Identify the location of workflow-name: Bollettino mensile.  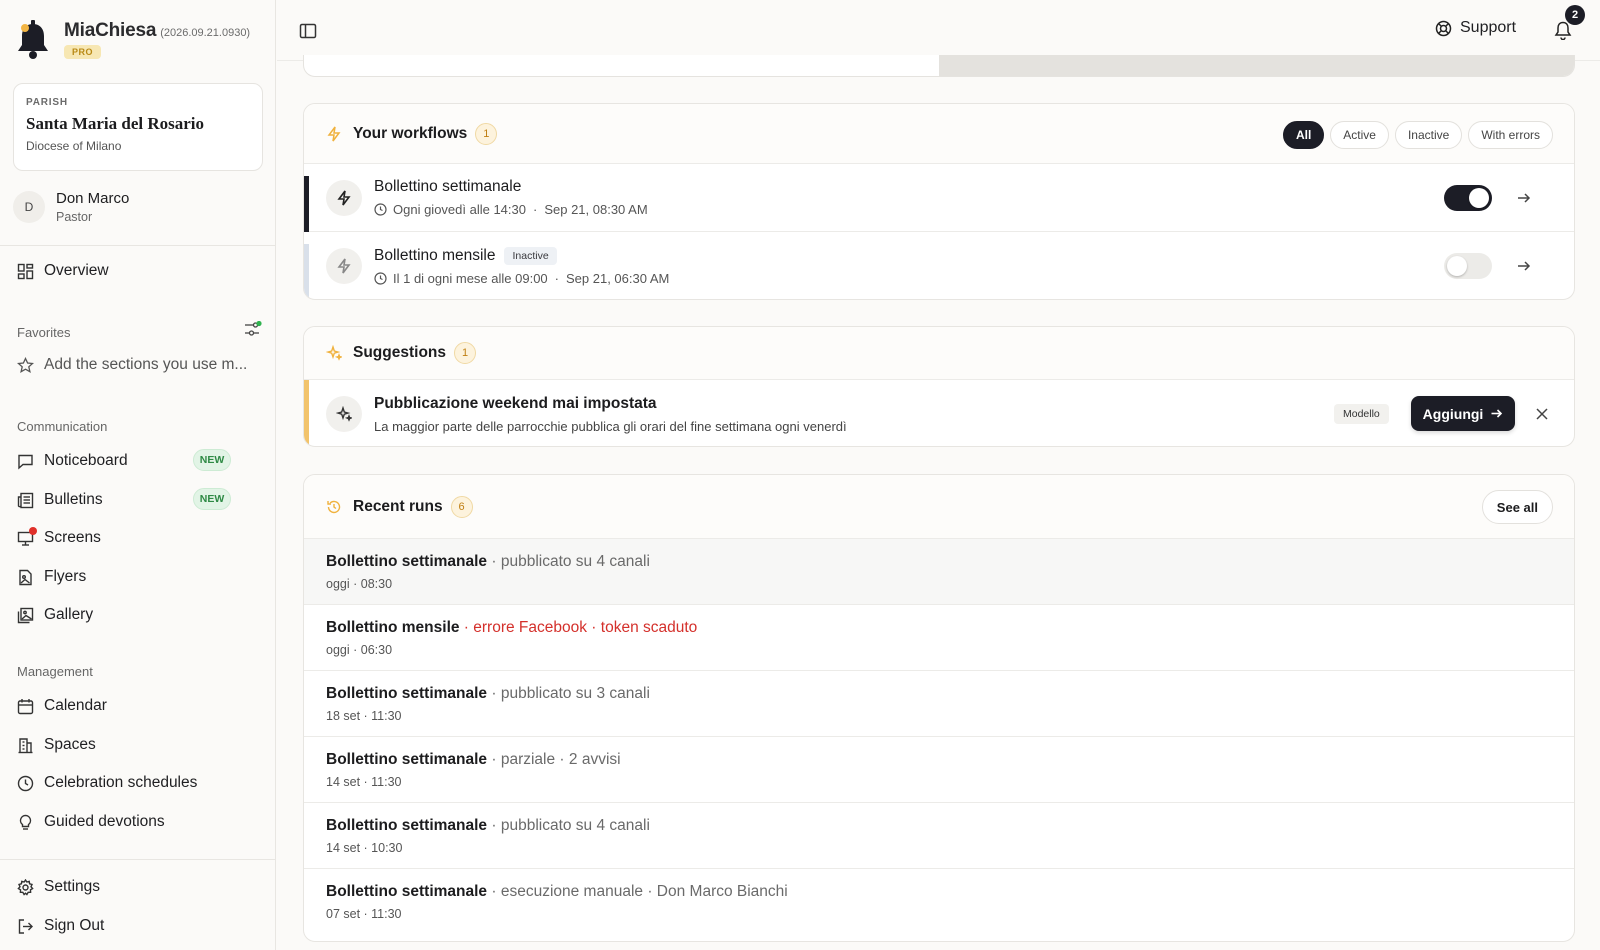
(435, 255).